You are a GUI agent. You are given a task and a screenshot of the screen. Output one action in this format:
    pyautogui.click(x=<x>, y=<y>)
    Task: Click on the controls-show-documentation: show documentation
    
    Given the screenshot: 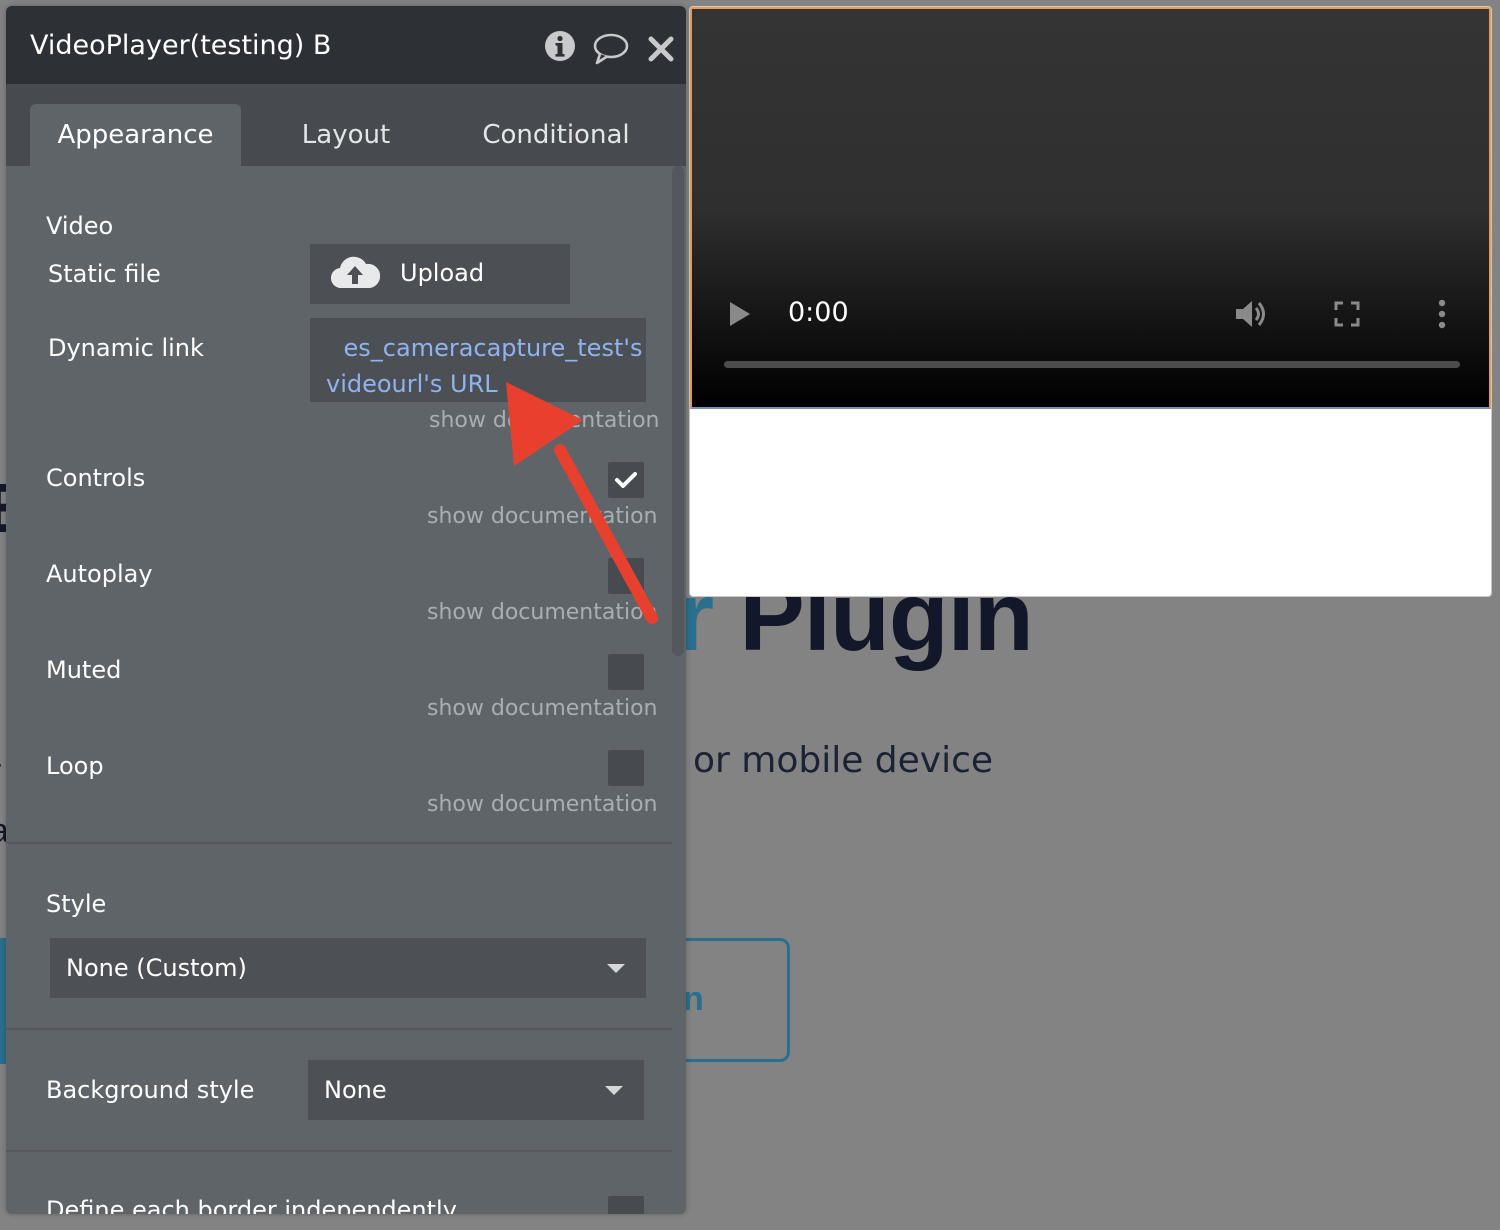 What is the action you would take?
    pyautogui.click(x=542, y=516)
    